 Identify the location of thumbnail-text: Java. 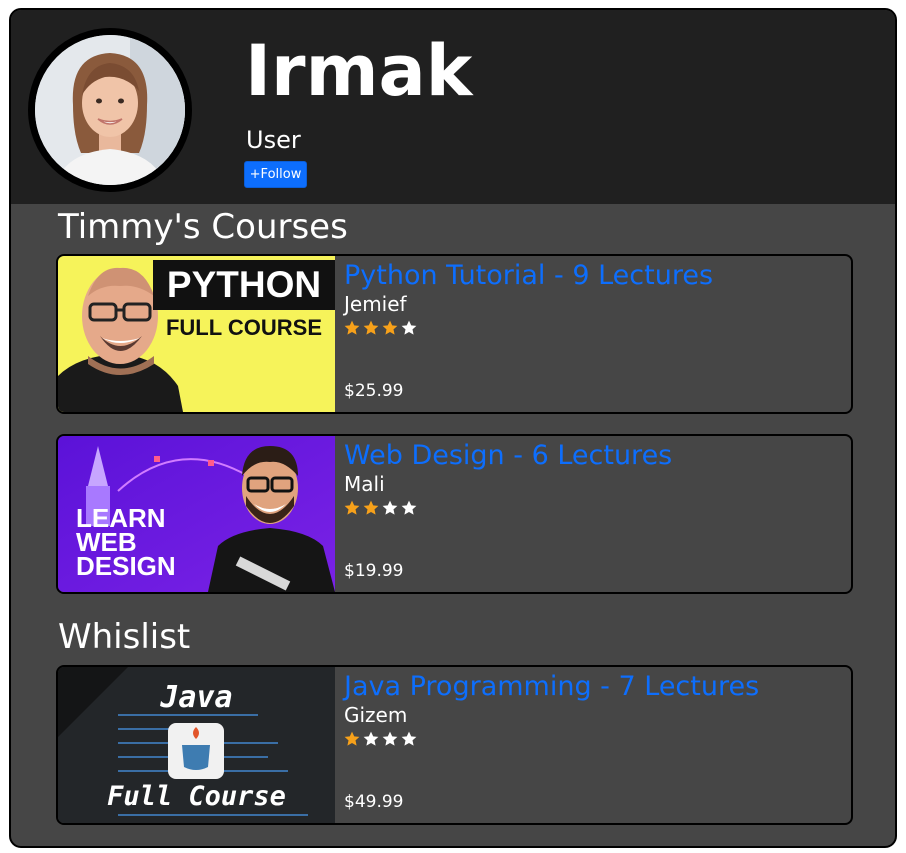
(196, 697).